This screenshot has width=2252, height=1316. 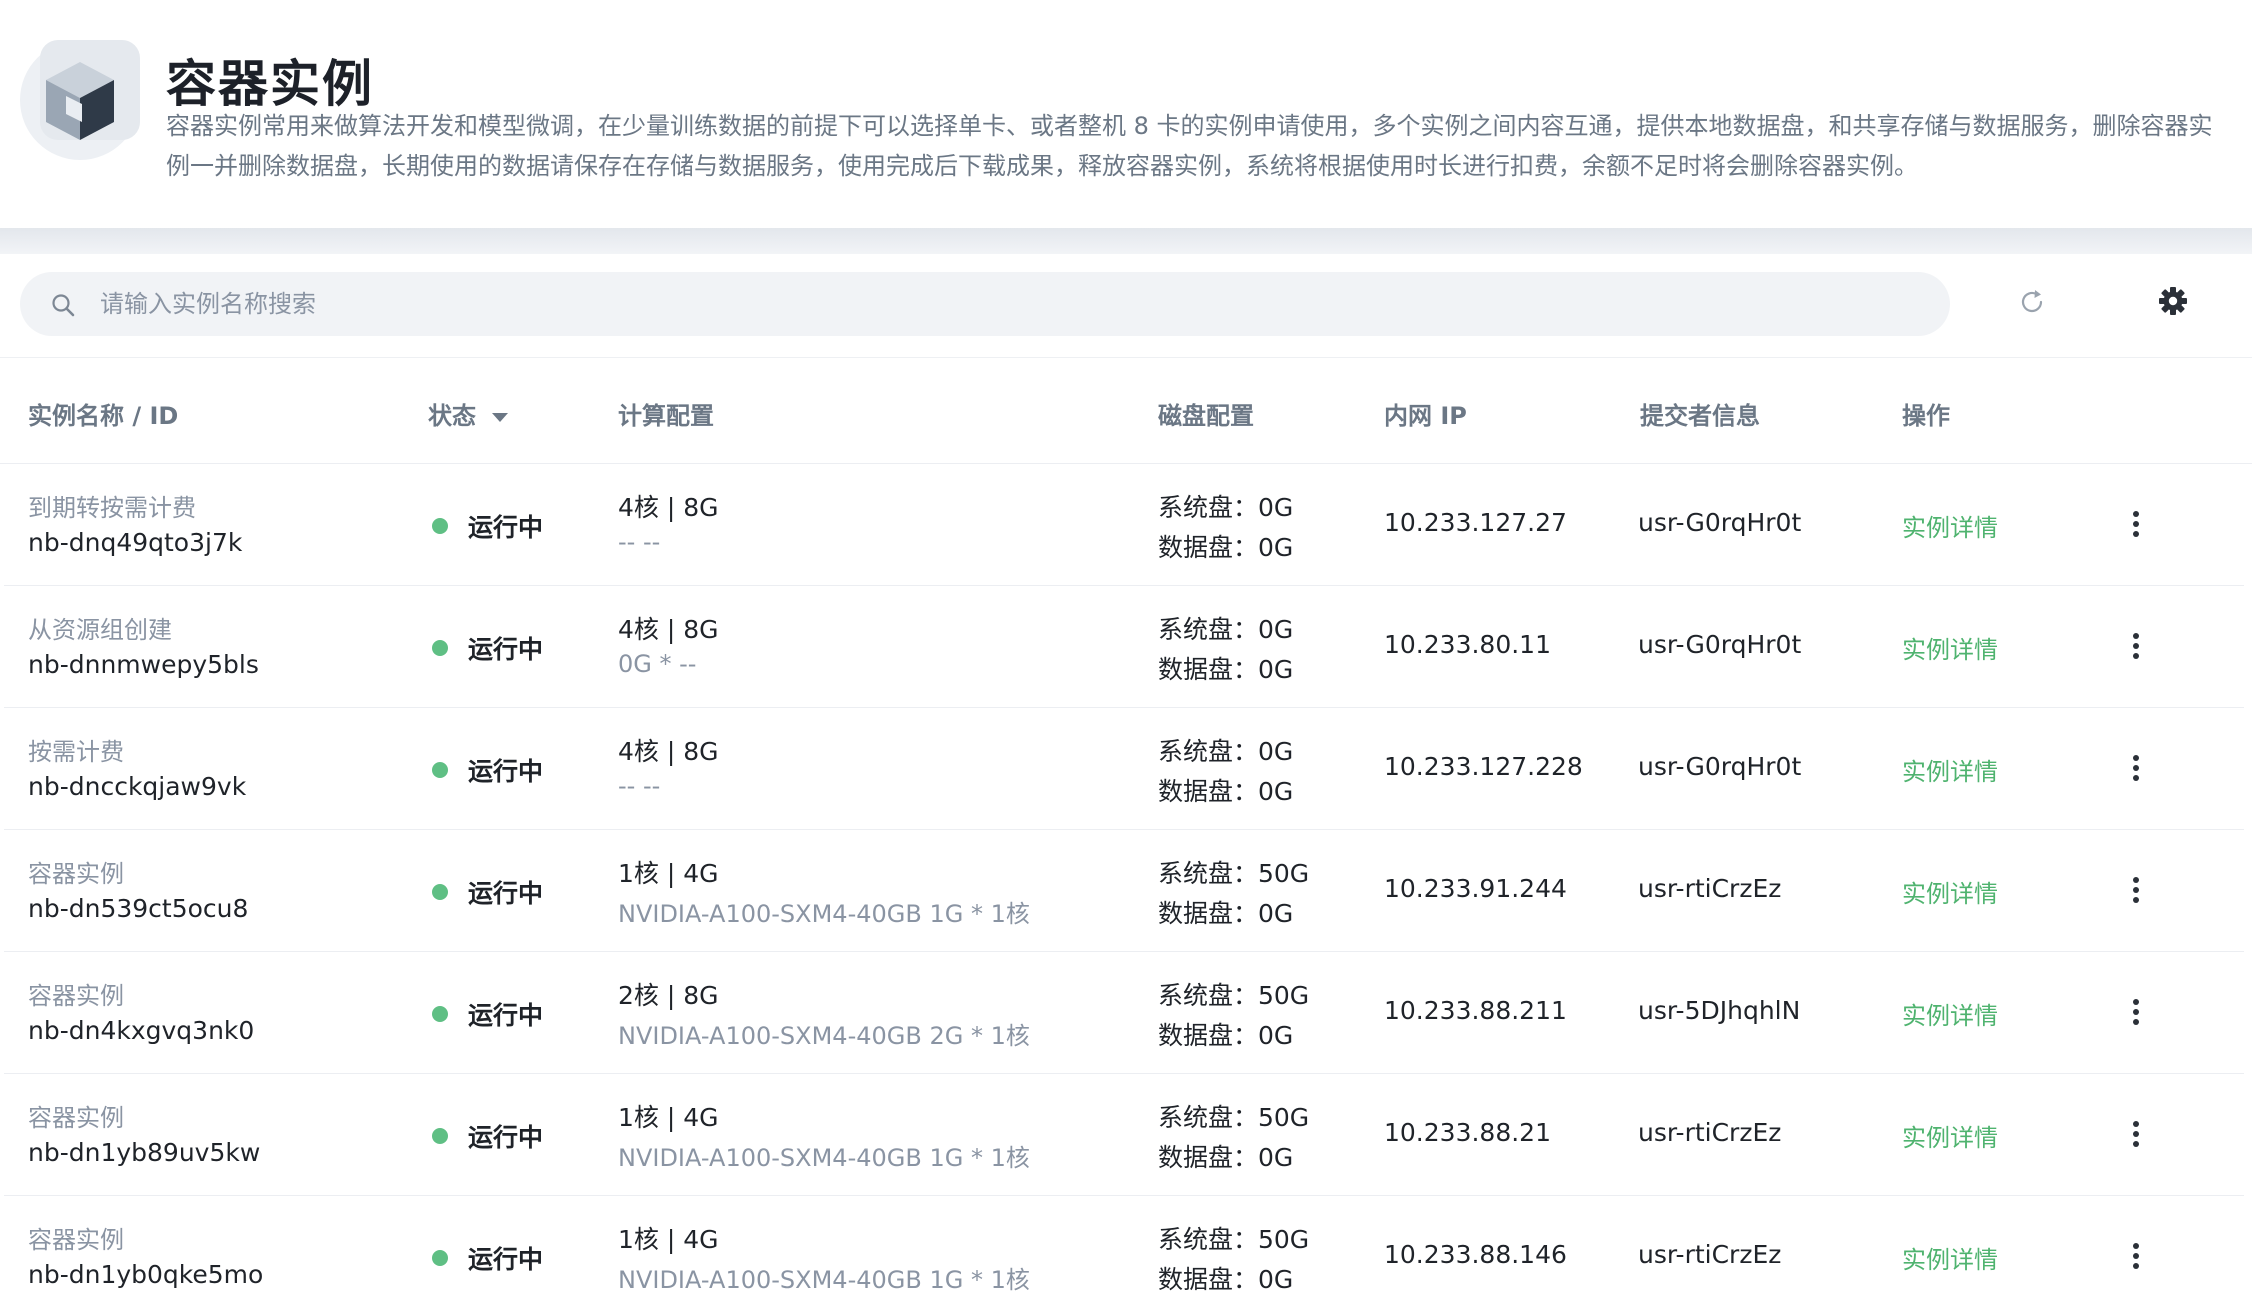 What do you see at coordinates (76, 752) in the screenshot?
I see `instance-name: 按需计费` at bounding box center [76, 752].